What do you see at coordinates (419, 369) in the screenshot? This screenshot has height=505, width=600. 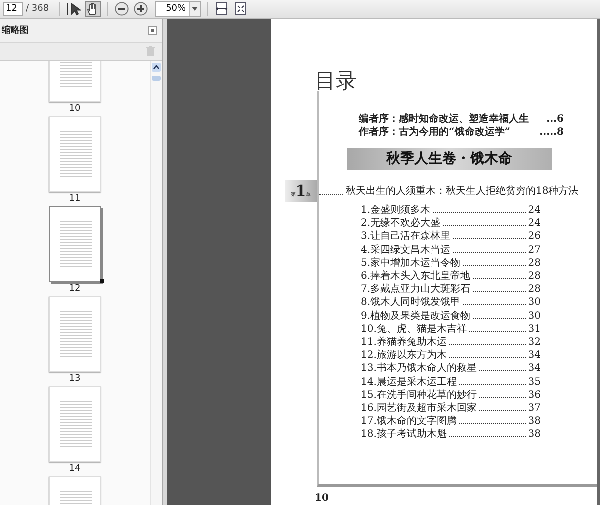 I see `toc-entry: 13.书本乃饿木命人的救星` at bounding box center [419, 369].